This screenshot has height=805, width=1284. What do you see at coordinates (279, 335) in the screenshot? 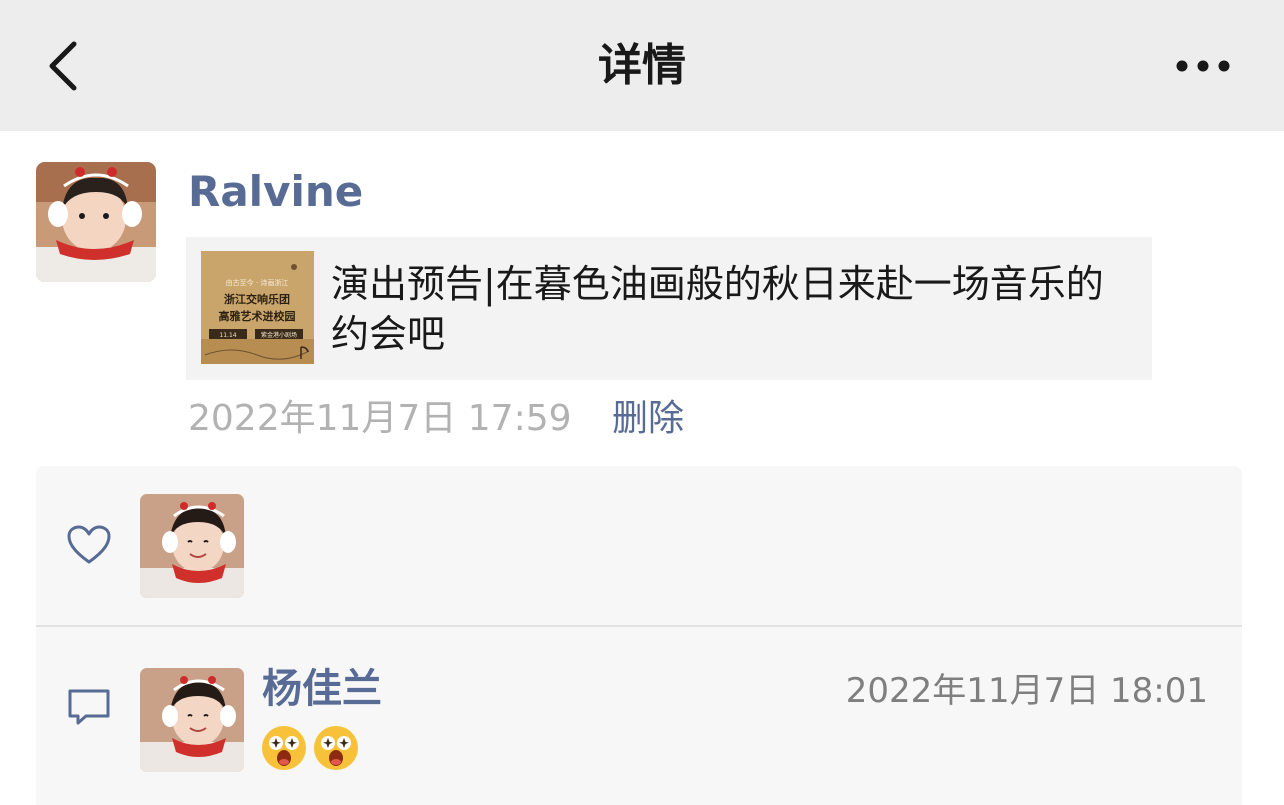
I see `thumb-right-tag: 紫金港小剧场` at bounding box center [279, 335].